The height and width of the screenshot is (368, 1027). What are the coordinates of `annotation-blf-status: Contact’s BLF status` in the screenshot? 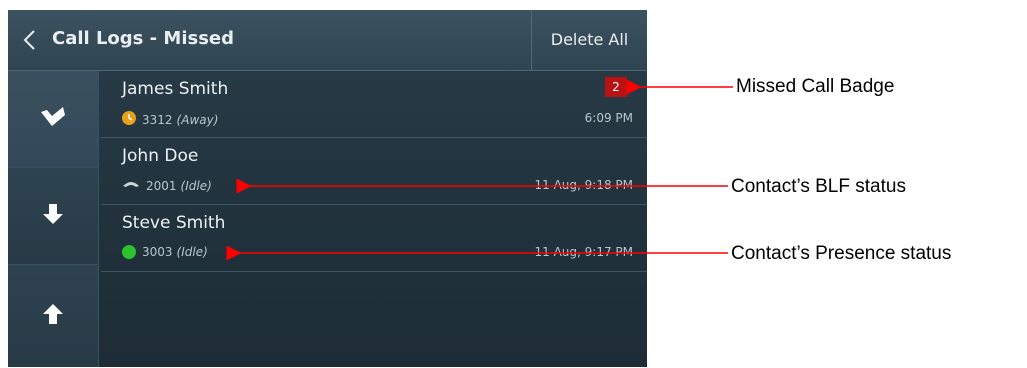 It's located at (818, 186).